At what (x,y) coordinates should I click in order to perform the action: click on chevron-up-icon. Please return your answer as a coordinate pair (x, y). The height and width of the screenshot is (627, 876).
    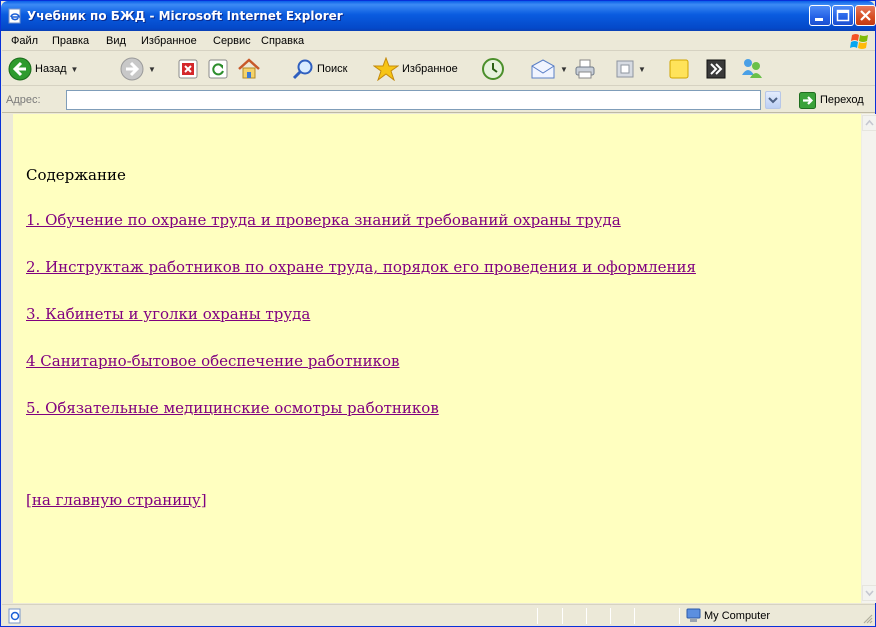
    Looking at the image, I should click on (869, 122).